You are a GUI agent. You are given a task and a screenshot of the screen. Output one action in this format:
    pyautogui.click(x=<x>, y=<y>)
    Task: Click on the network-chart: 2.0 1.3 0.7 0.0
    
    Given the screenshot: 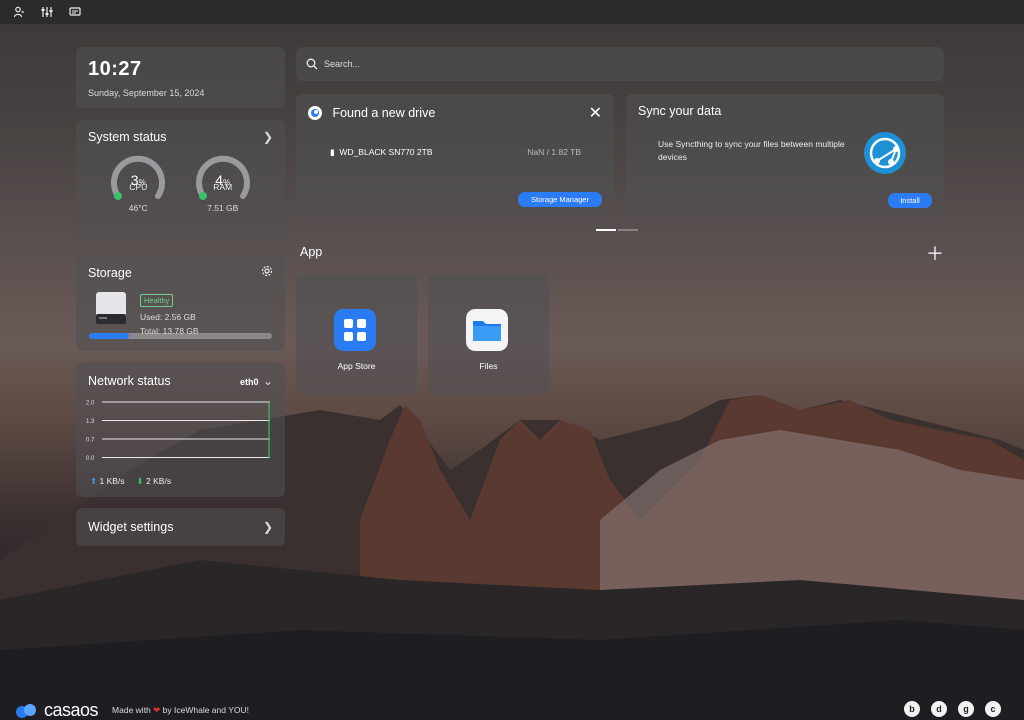 What is the action you would take?
    pyautogui.click(x=178, y=431)
    